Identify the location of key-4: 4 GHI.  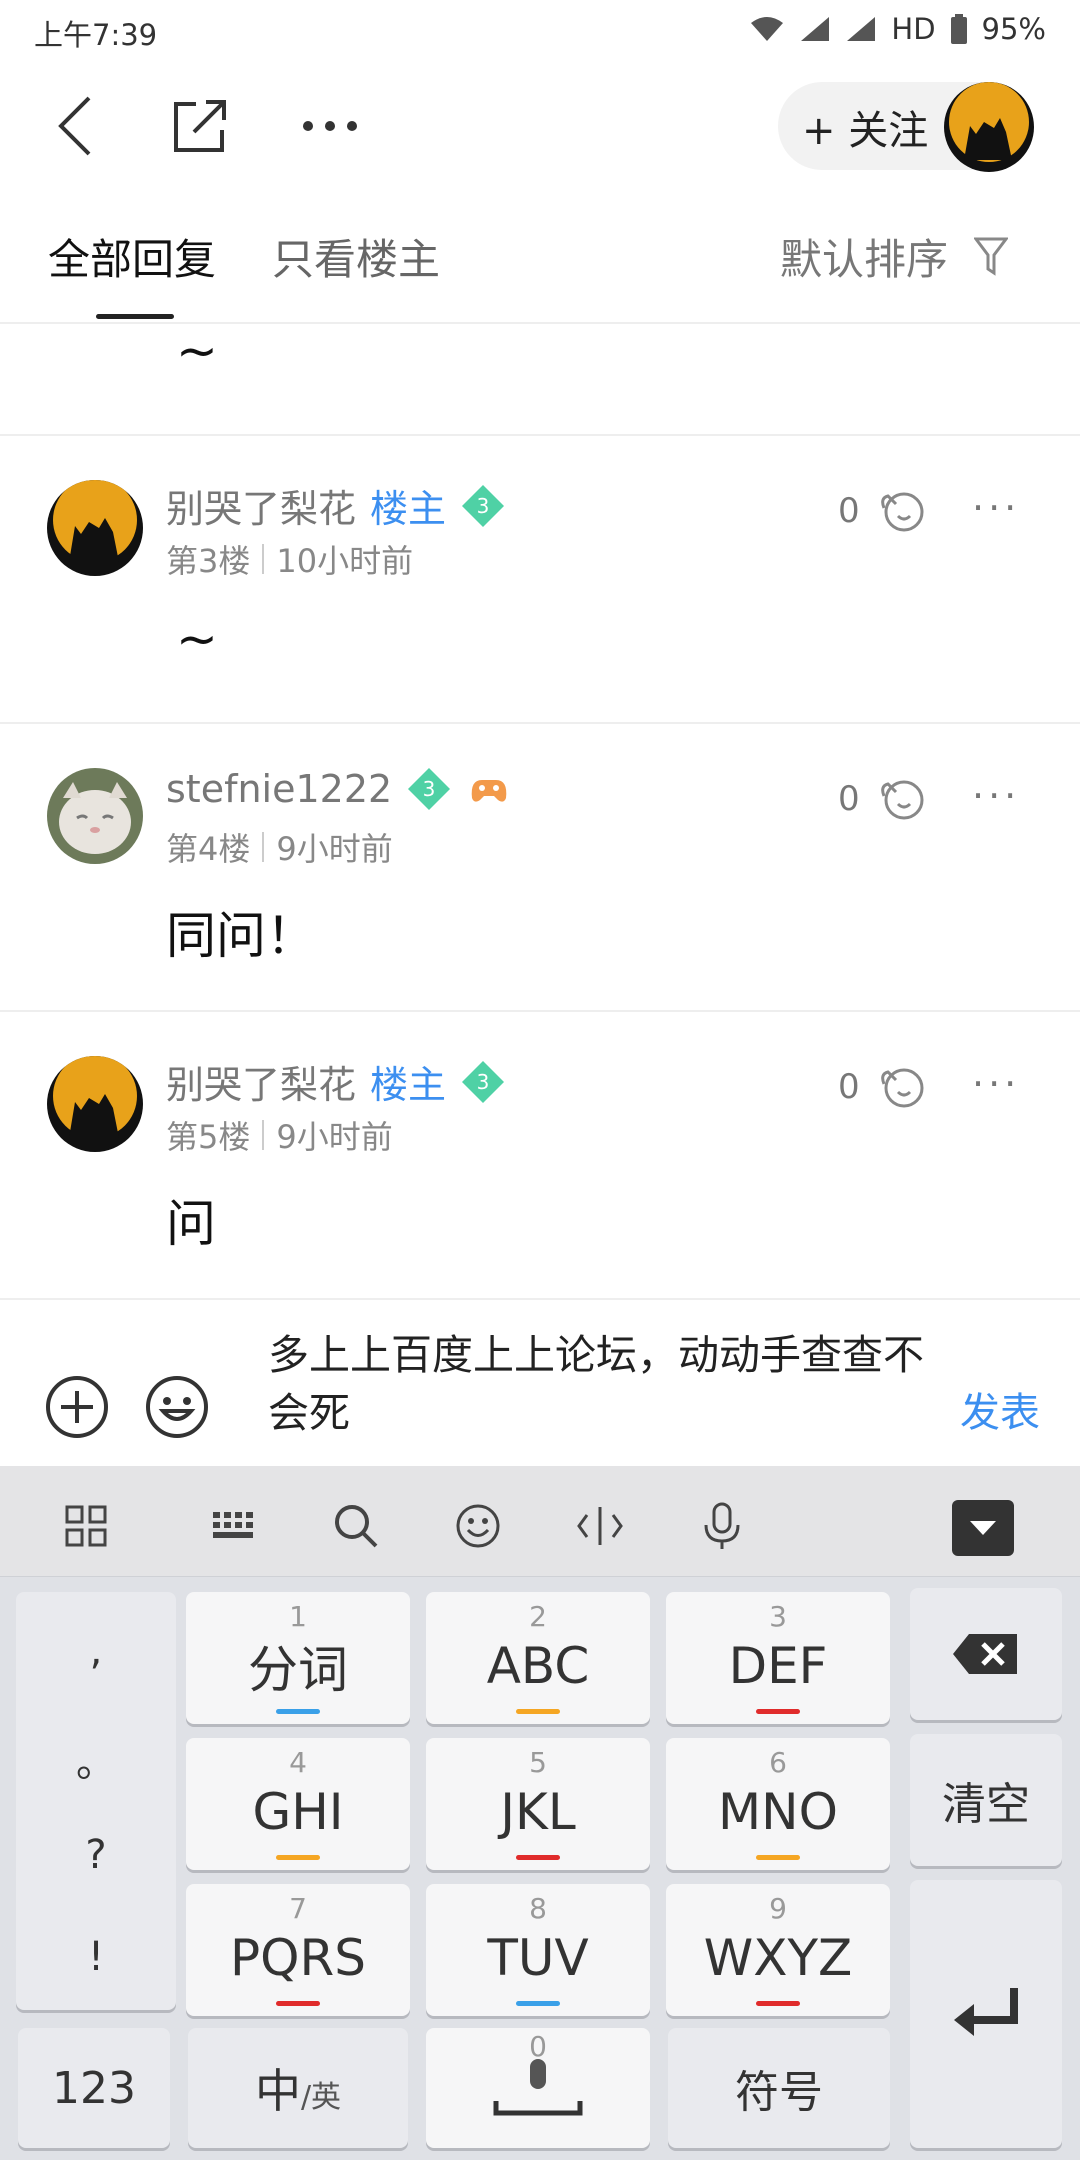
(298, 1804).